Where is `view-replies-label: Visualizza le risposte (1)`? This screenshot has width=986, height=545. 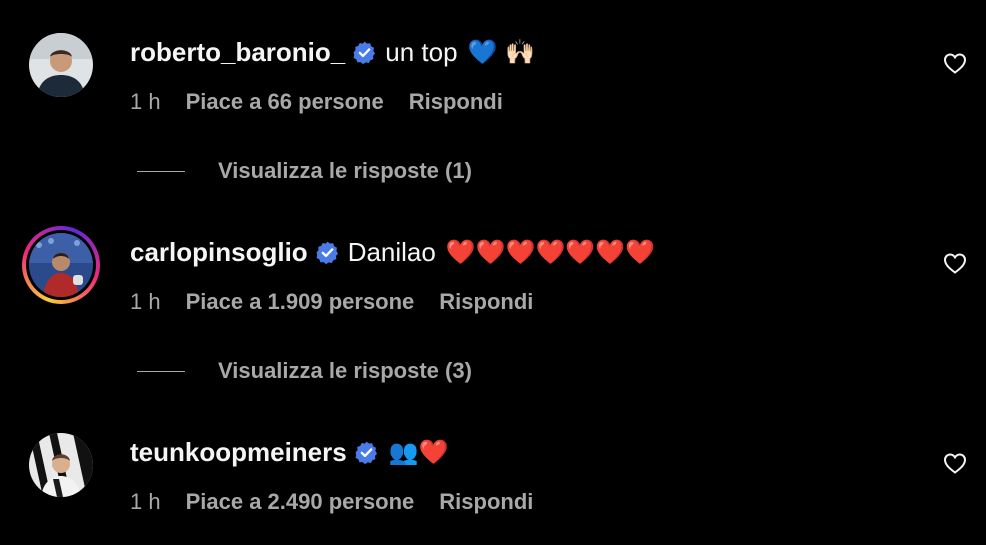 view-replies-label: Visualizza le risposte (1) is located at coordinates (345, 170).